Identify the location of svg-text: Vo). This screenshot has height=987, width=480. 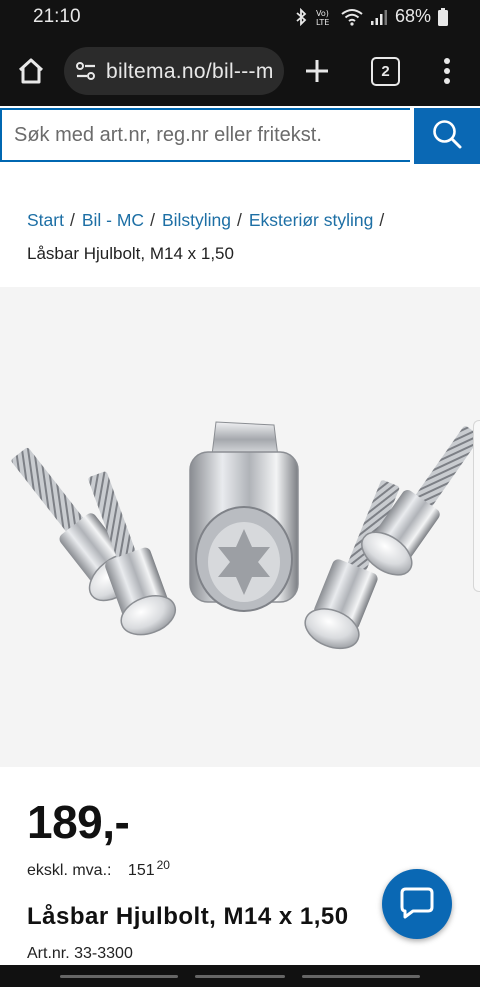
(322, 13).